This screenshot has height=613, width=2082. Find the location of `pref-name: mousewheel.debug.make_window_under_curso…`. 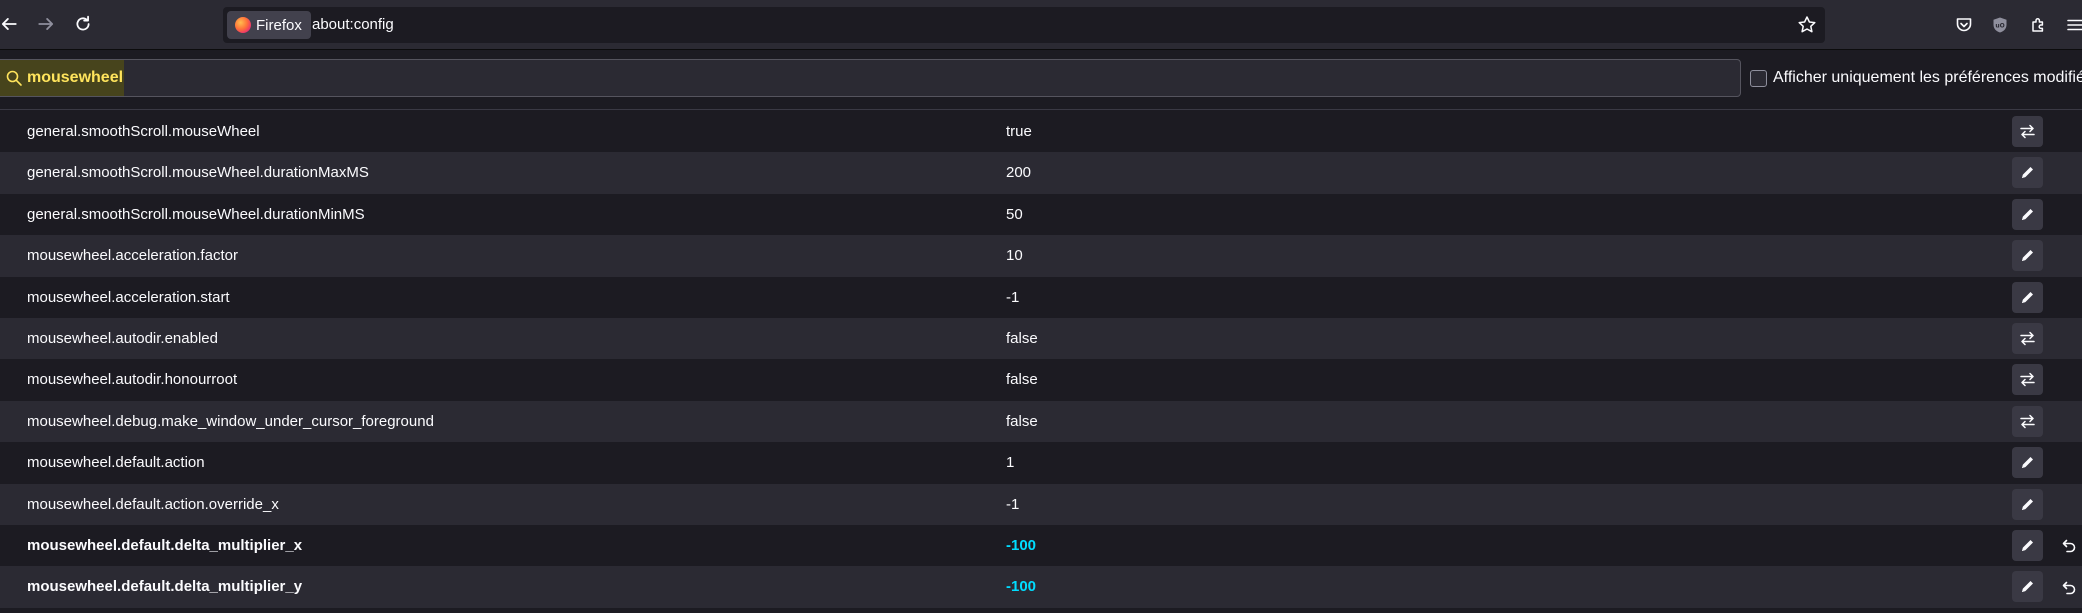

pref-name: mousewheel.debug.make_window_under_curso… is located at coordinates (230, 421).